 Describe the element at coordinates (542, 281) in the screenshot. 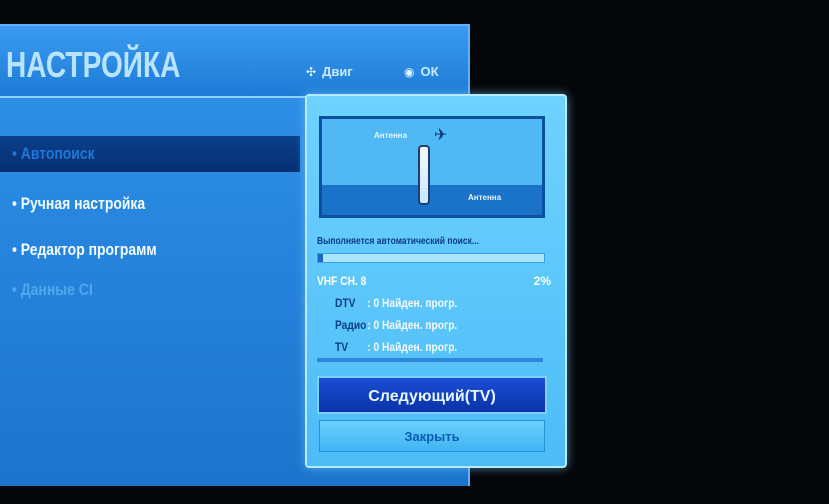

I see `percent-label: 2%` at that location.